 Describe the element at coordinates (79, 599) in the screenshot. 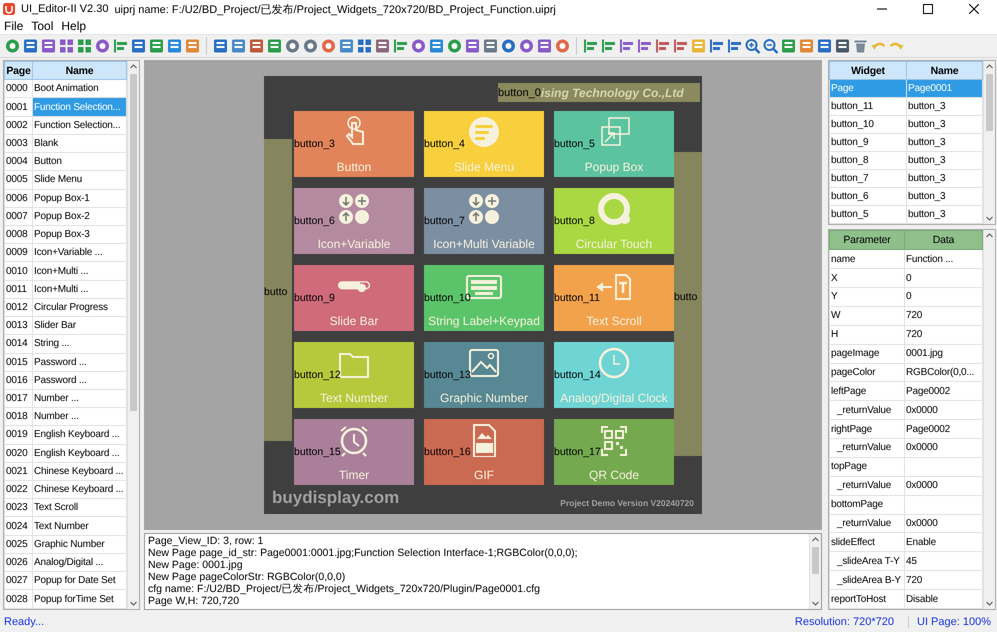

I see `page-name: Popup forTime Set` at that location.